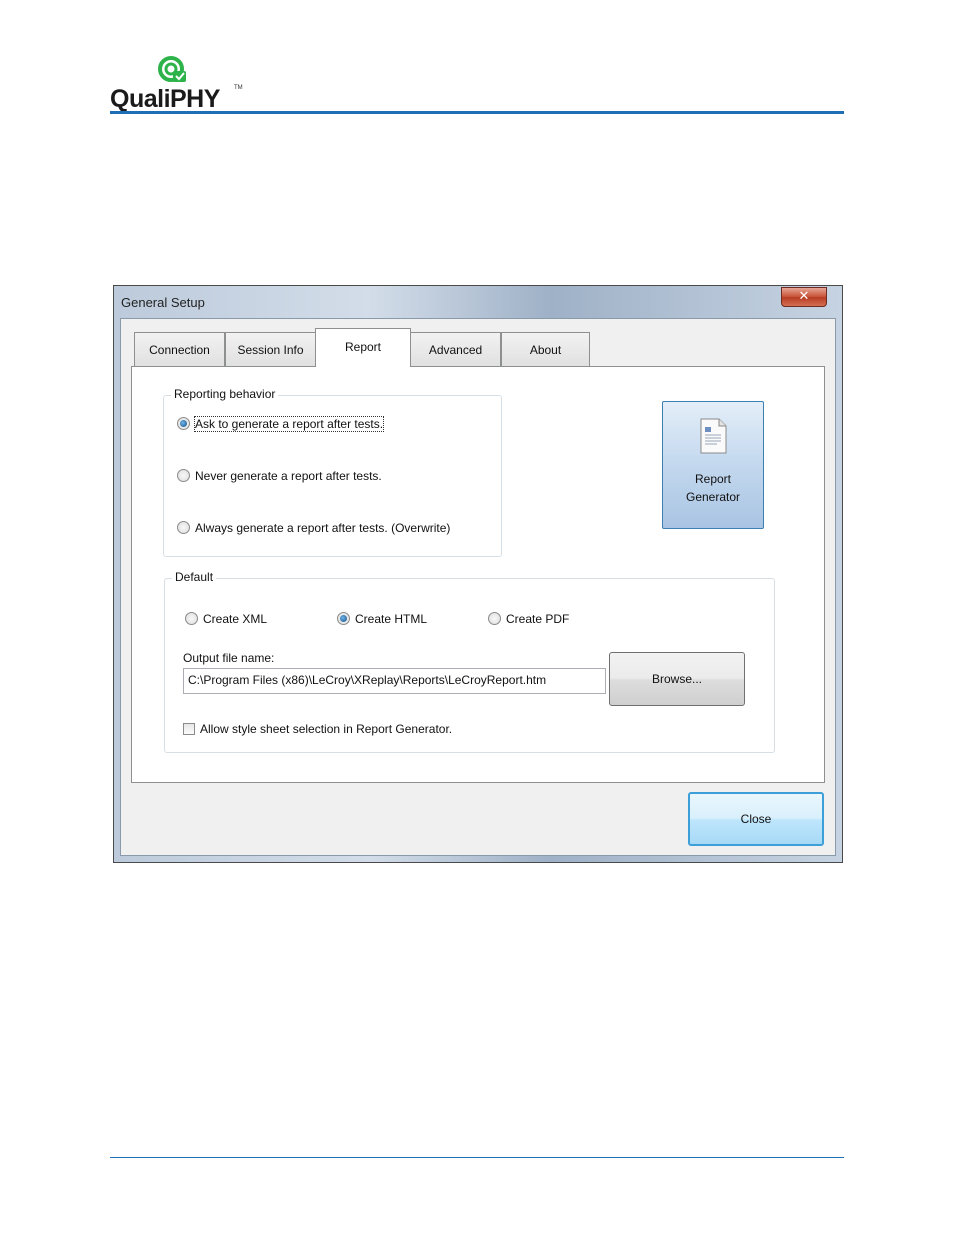 This screenshot has height=1235, width=954. Describe the element at coordinates (455, 349) in the screenshot. I see `tab-advanced: Advanced` at that location.